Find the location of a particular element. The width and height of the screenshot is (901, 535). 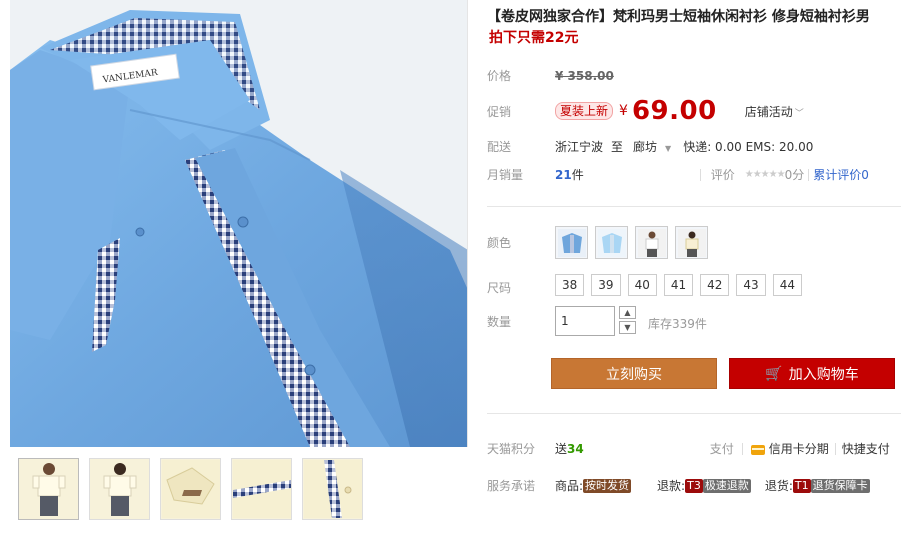

credit-card-icon is located at coordinates (757, 449).